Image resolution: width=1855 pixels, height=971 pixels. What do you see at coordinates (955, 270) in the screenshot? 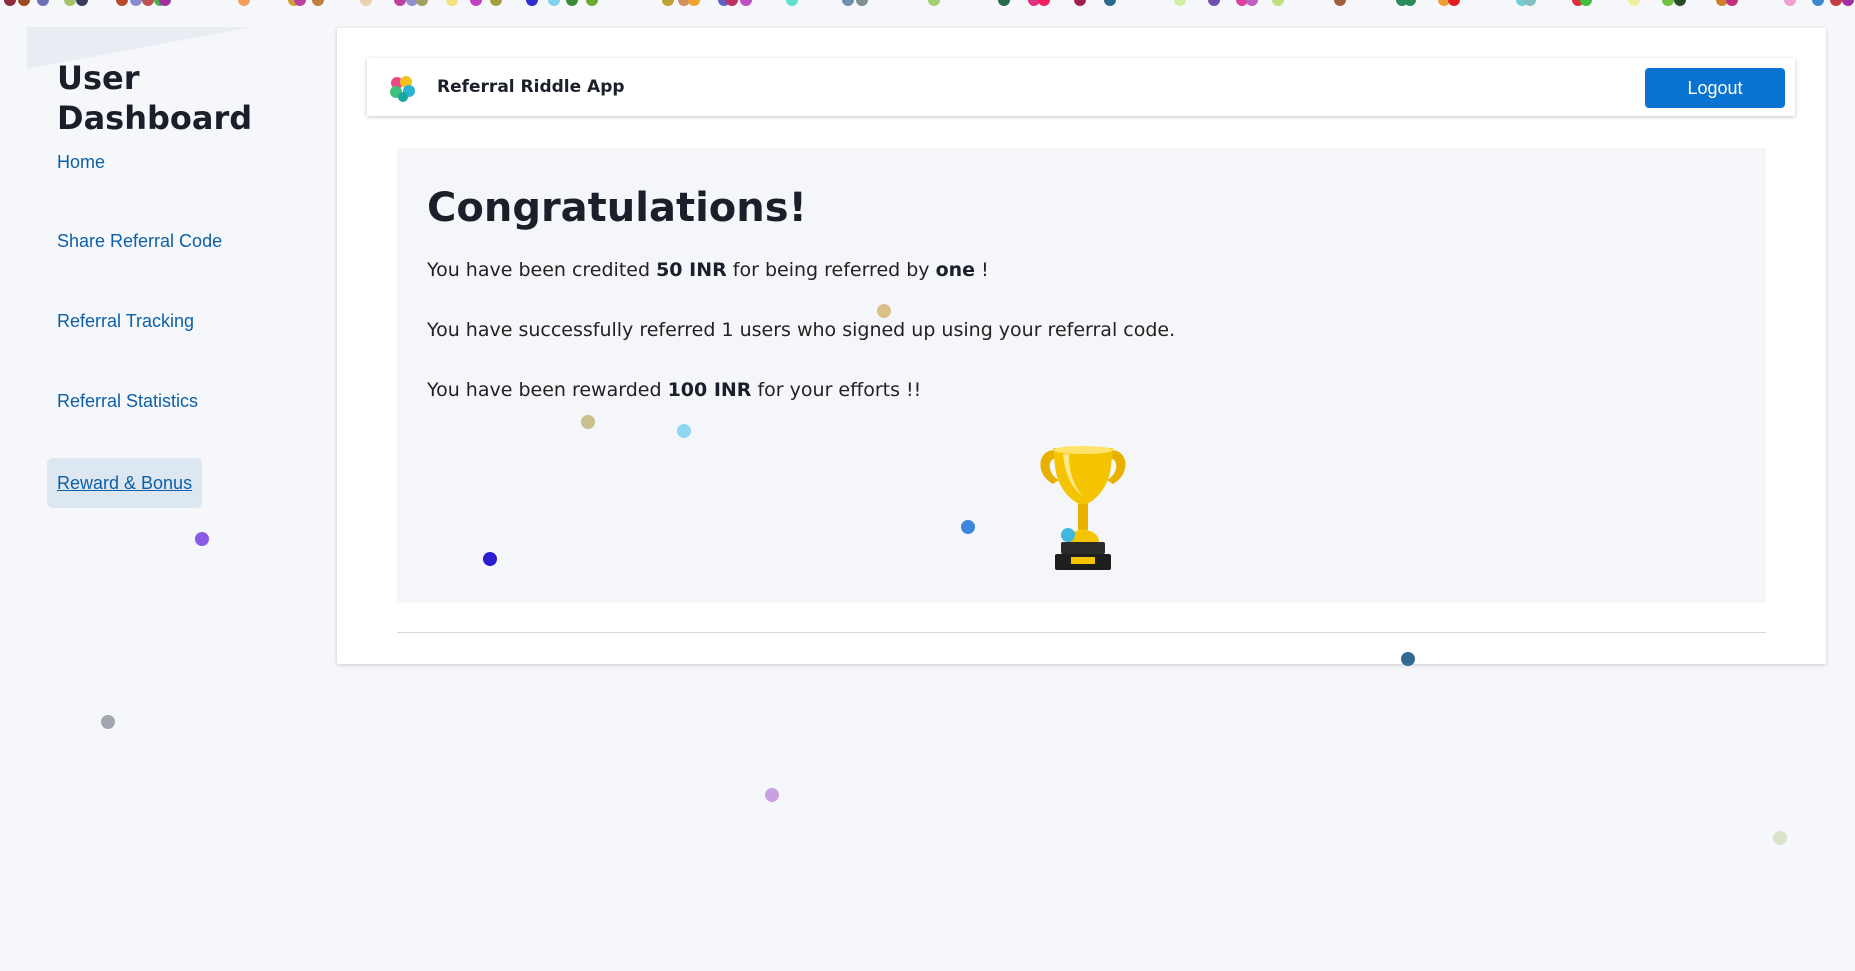
I see `referrer-name: one` at bounding box center [955, 270].